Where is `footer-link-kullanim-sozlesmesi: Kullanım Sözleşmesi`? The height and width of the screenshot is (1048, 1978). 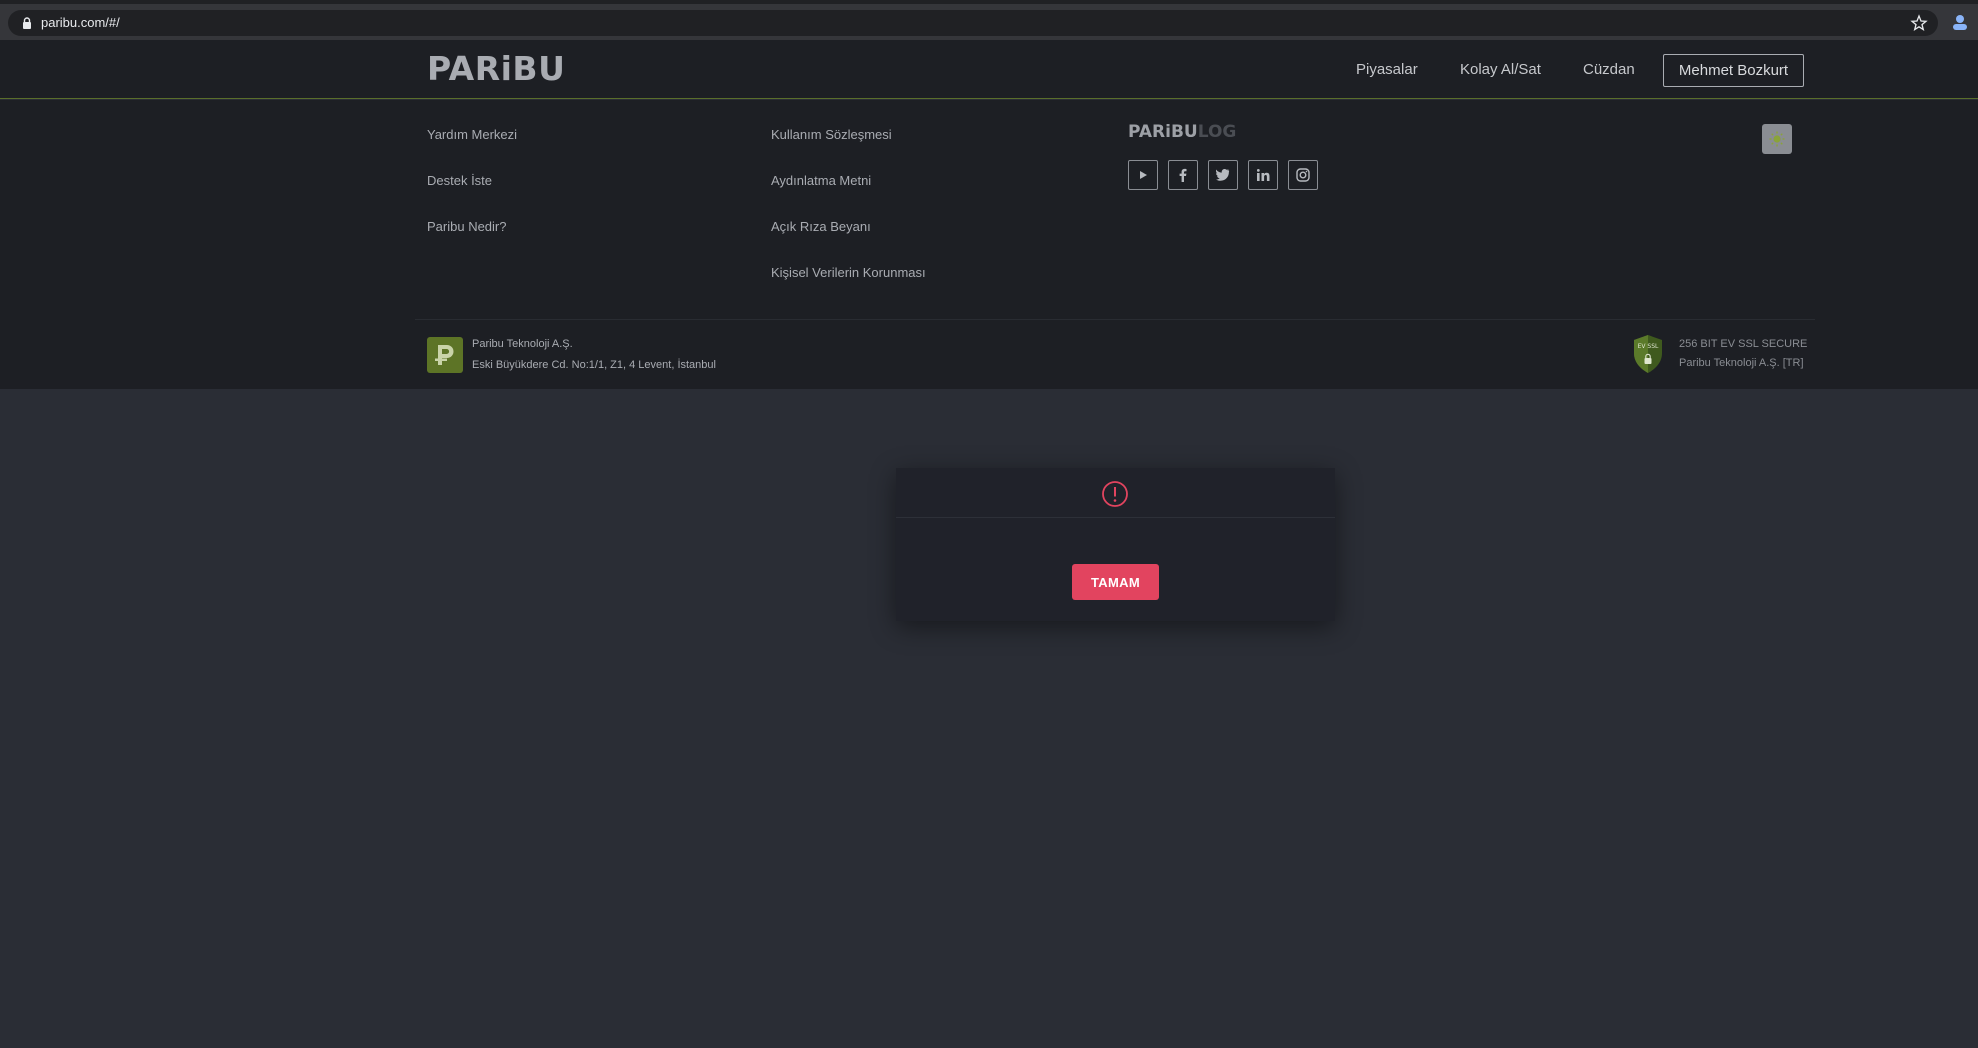
footer-link-kullanim-sozlesmesi: Kullanım Sözleşmesi is located at coordinates (831, 134).